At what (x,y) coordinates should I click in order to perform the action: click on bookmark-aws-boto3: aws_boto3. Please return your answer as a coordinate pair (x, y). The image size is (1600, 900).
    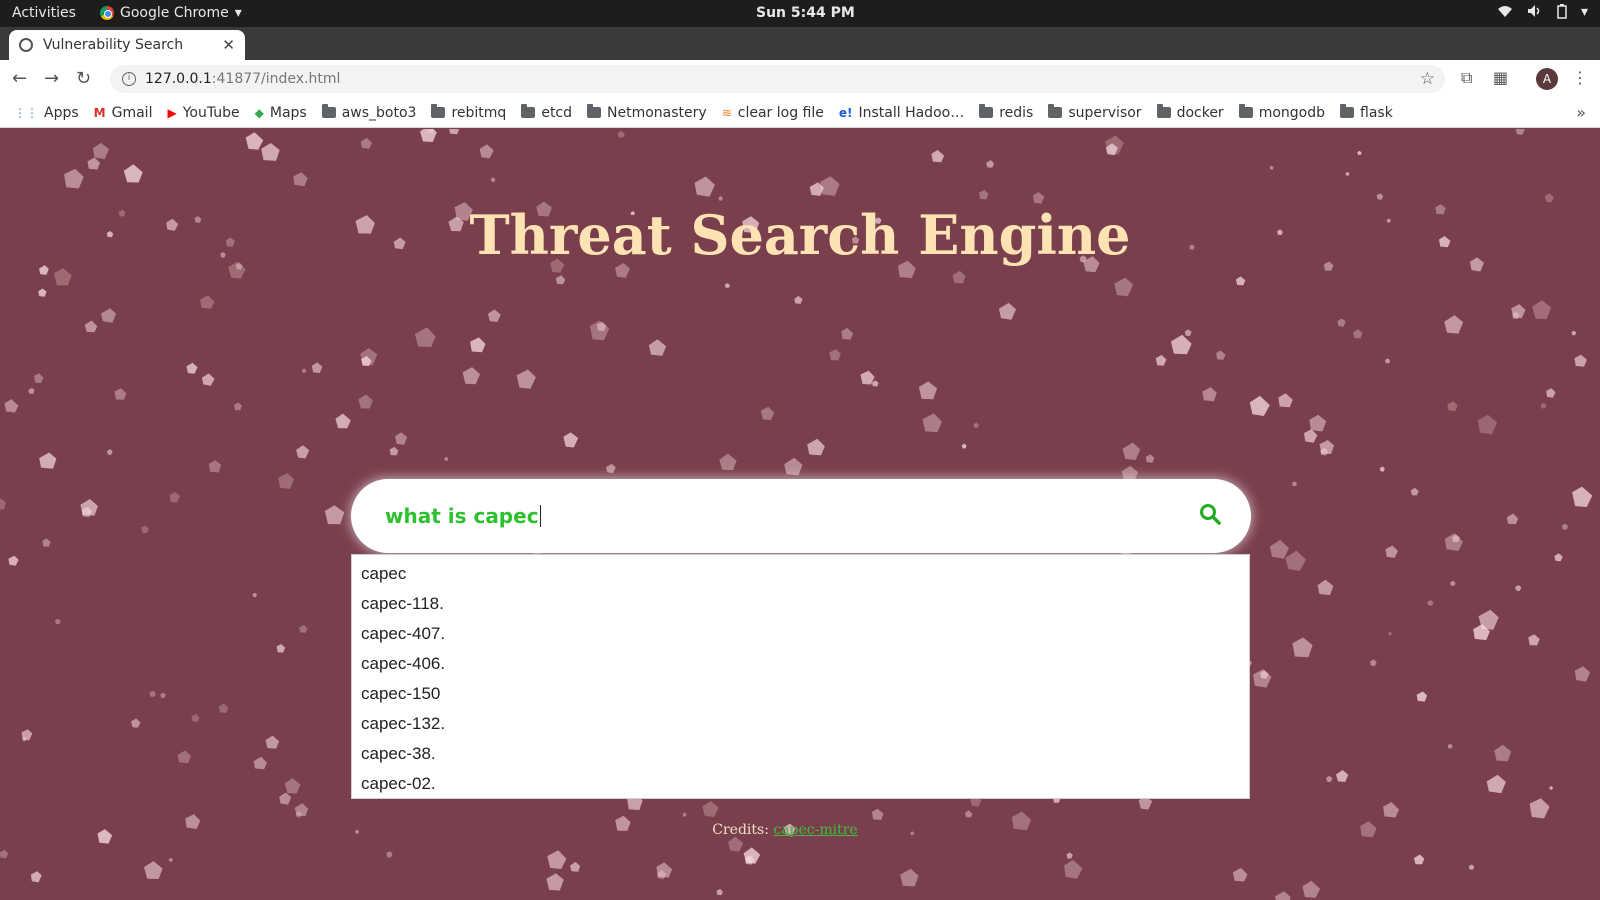
    Looking at the image, I should click on (368, 112).